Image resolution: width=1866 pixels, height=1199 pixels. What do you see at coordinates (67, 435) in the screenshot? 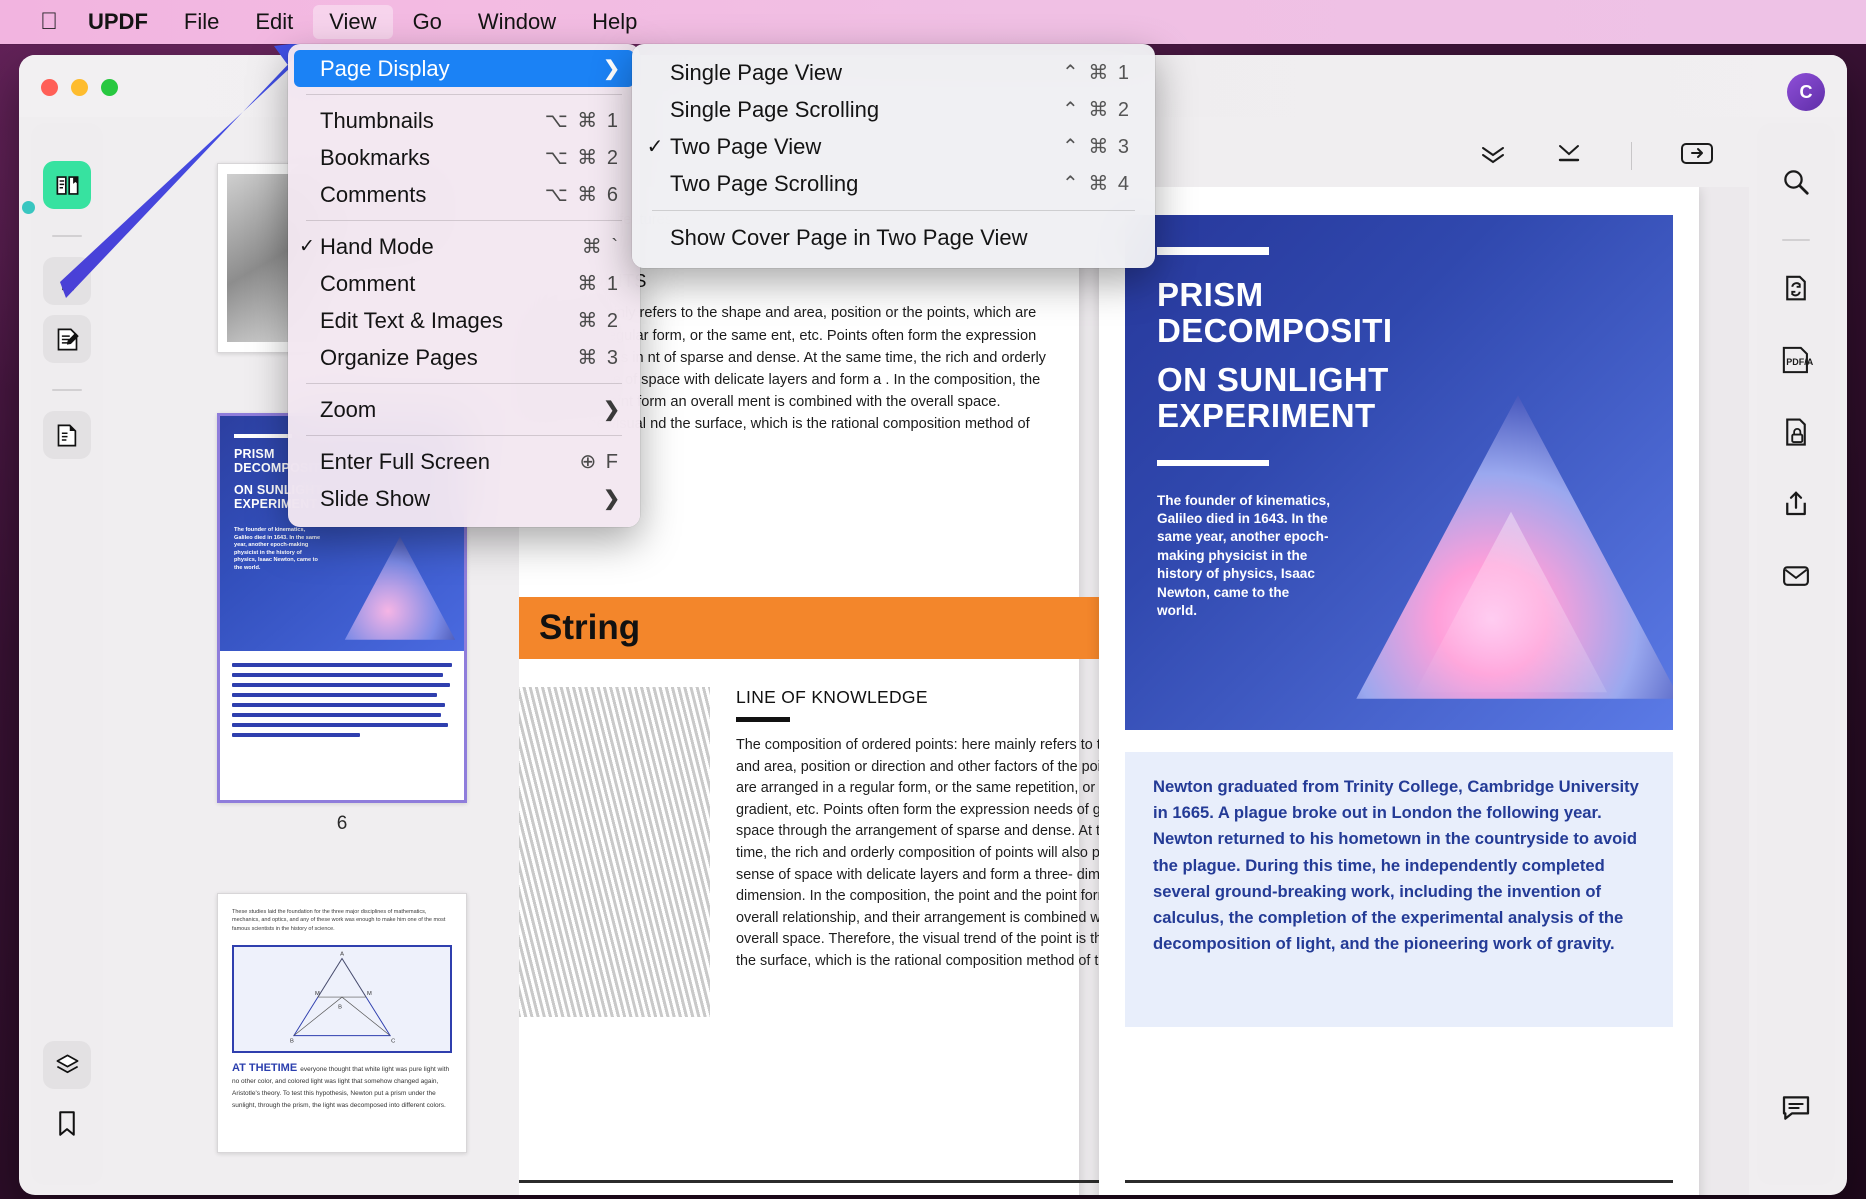
I see `sidebar-item-organize-pages` at bounding box center [67, 435].